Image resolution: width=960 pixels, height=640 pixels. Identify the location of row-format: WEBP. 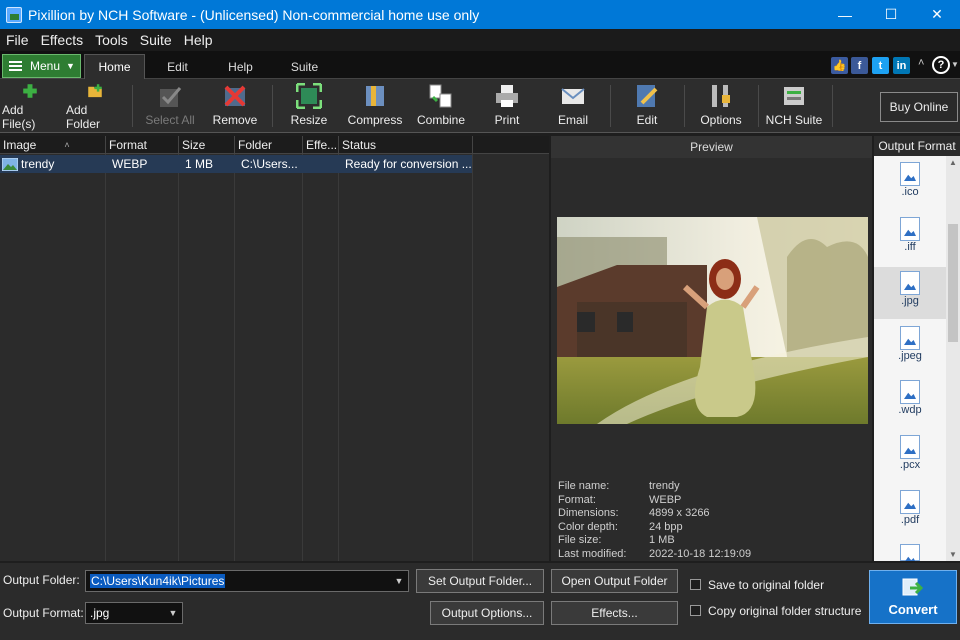
(130, 164).